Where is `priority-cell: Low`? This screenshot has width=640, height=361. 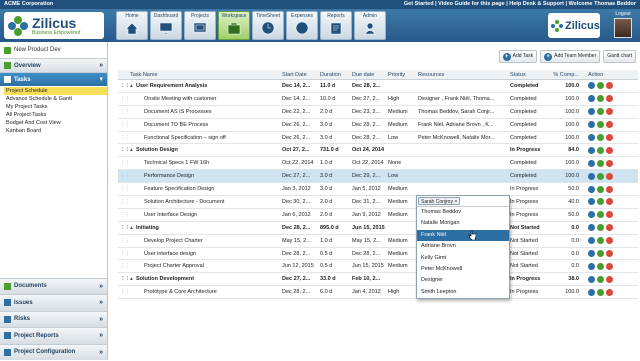 priority-cell: Low is located at coordinates (401, 176).